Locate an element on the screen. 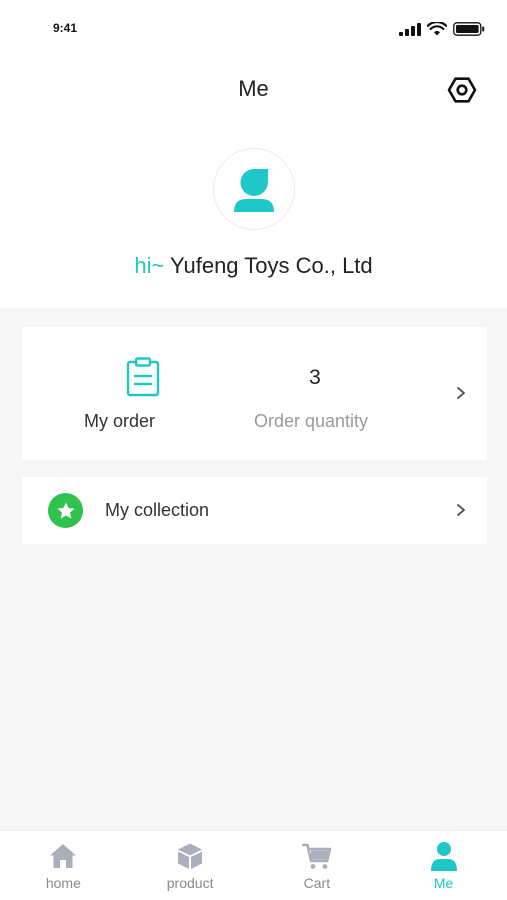 The height and width of the screenshot is (900, 507). tab-product: product is located at coordinates (190, 865).